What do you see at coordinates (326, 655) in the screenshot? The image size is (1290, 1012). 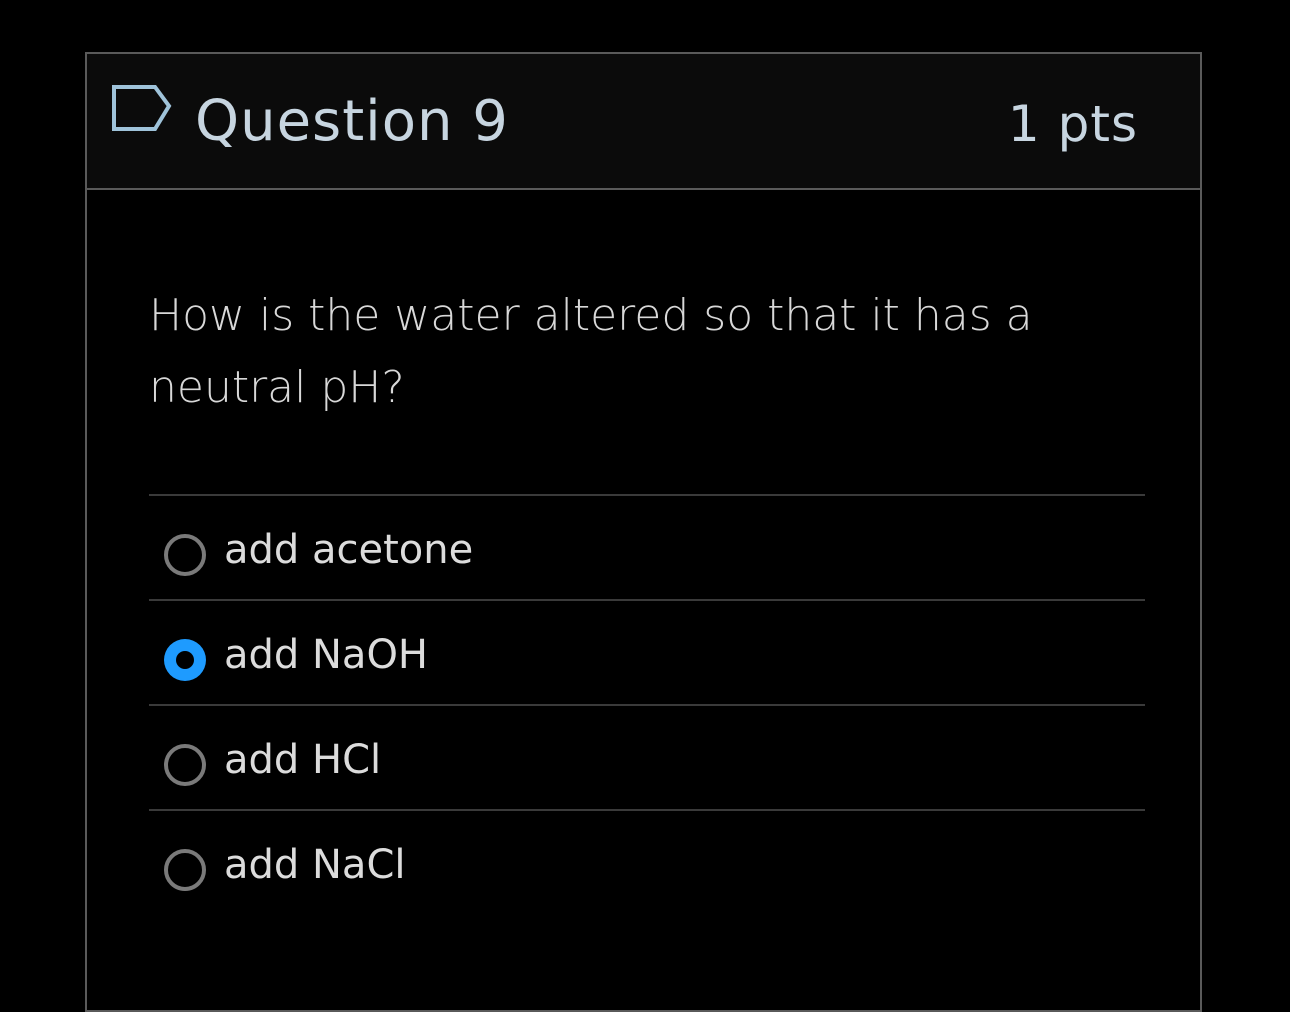 I see `answer-label: add NaOH` at bounding box center [326, 655].